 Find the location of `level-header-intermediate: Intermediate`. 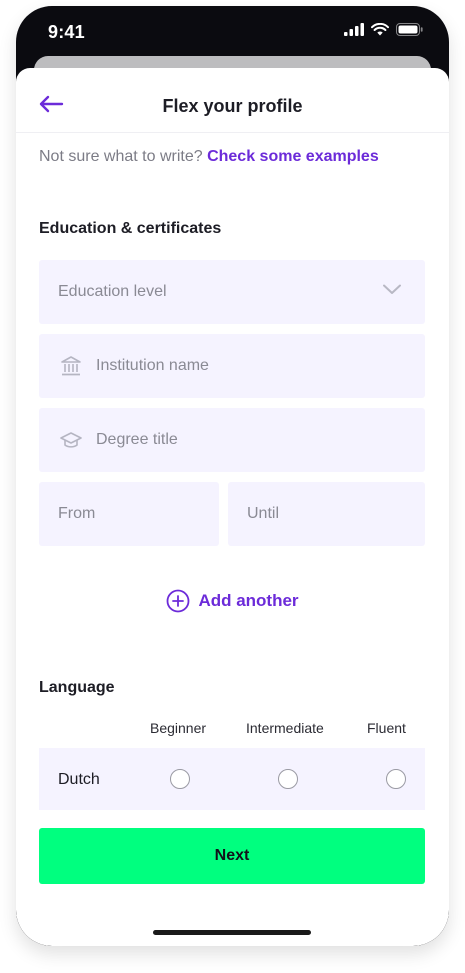

level-header-intermediate: Intermediate is located at coordinates (285, 728).